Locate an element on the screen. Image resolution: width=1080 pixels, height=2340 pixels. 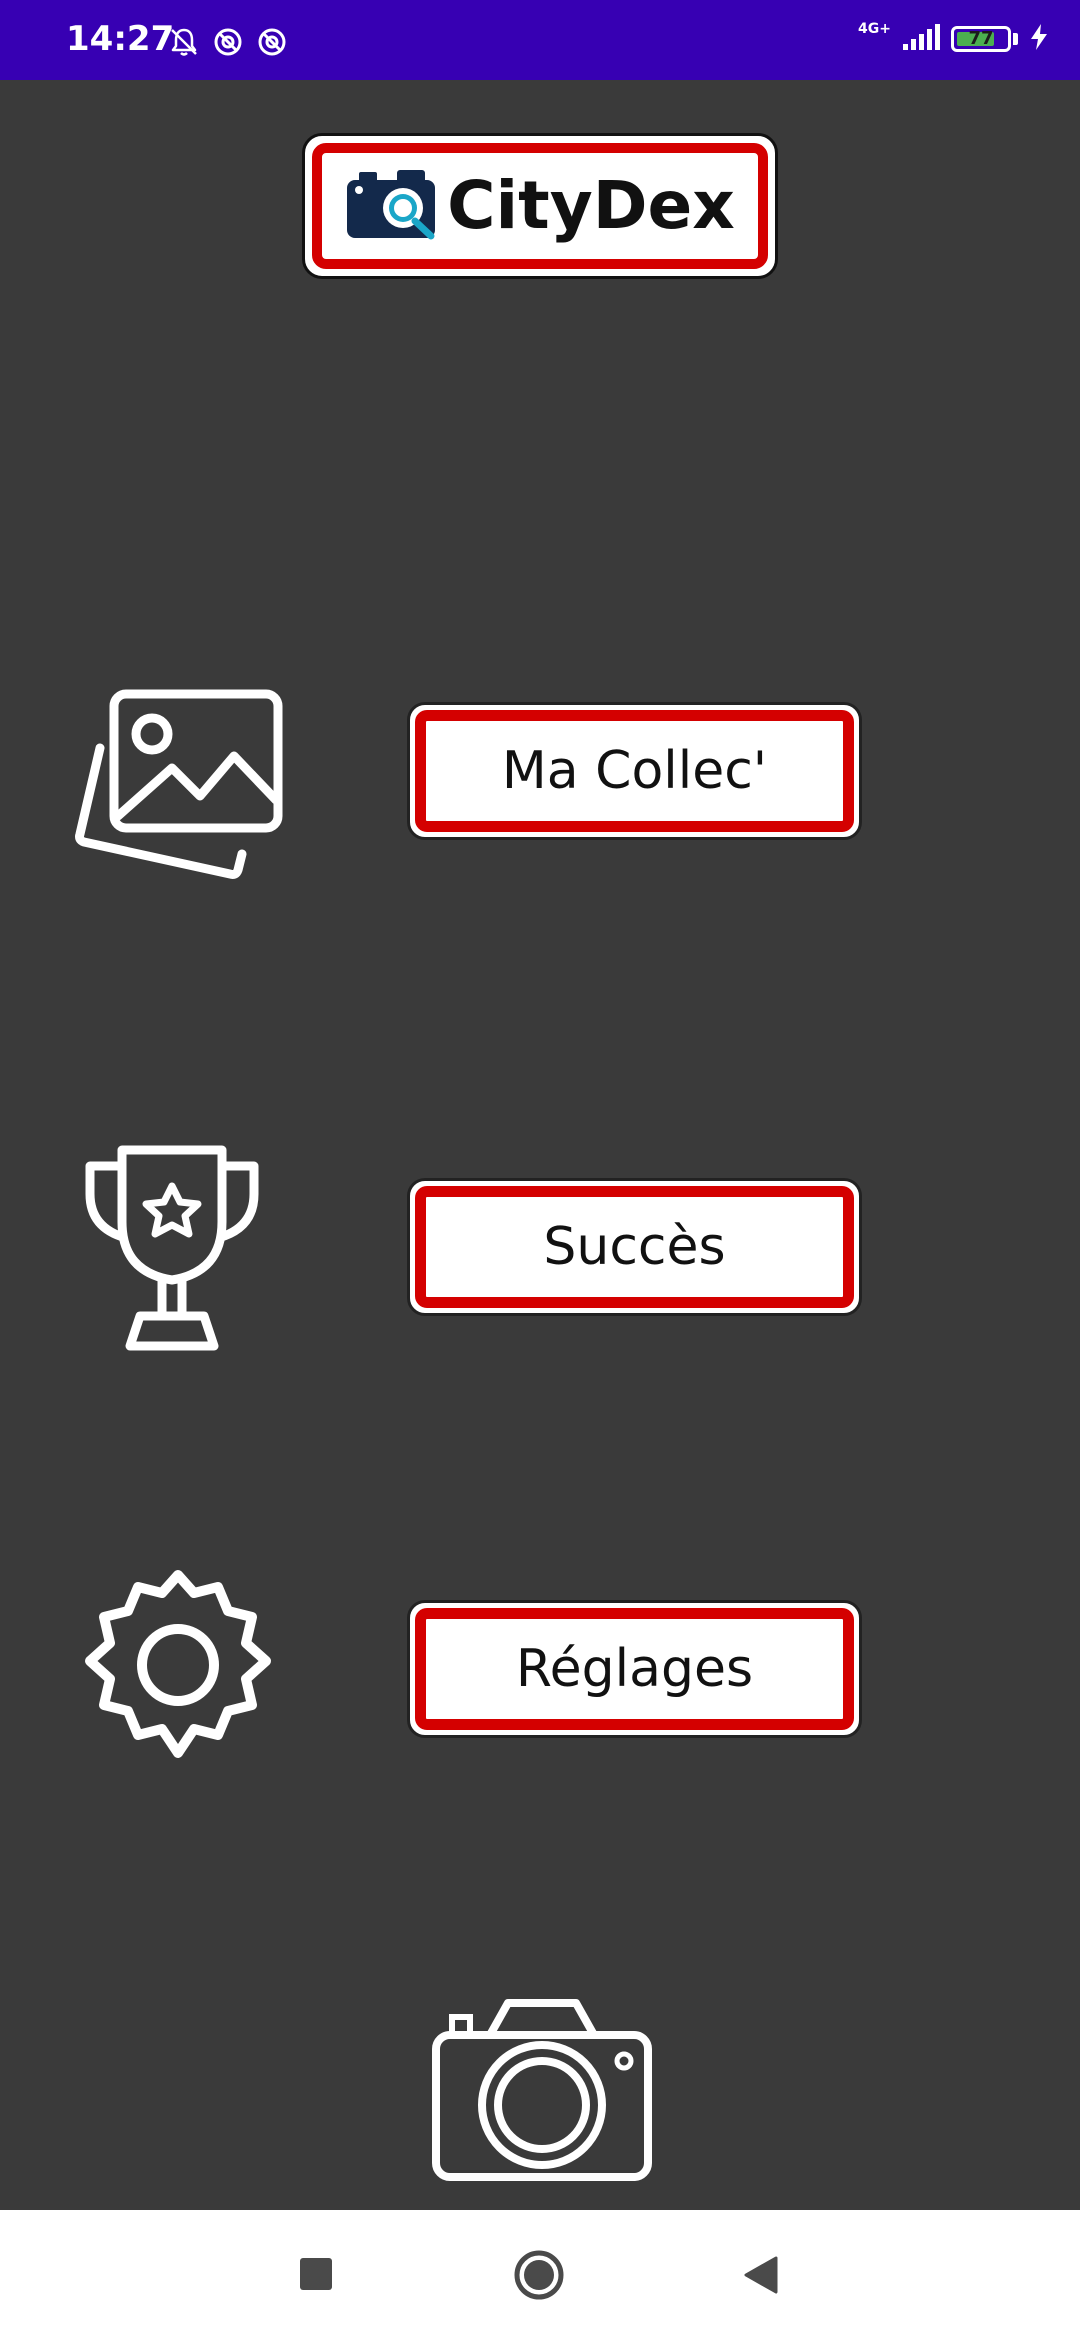
camera-magnifier-icon is located at coordinates (393, 206).